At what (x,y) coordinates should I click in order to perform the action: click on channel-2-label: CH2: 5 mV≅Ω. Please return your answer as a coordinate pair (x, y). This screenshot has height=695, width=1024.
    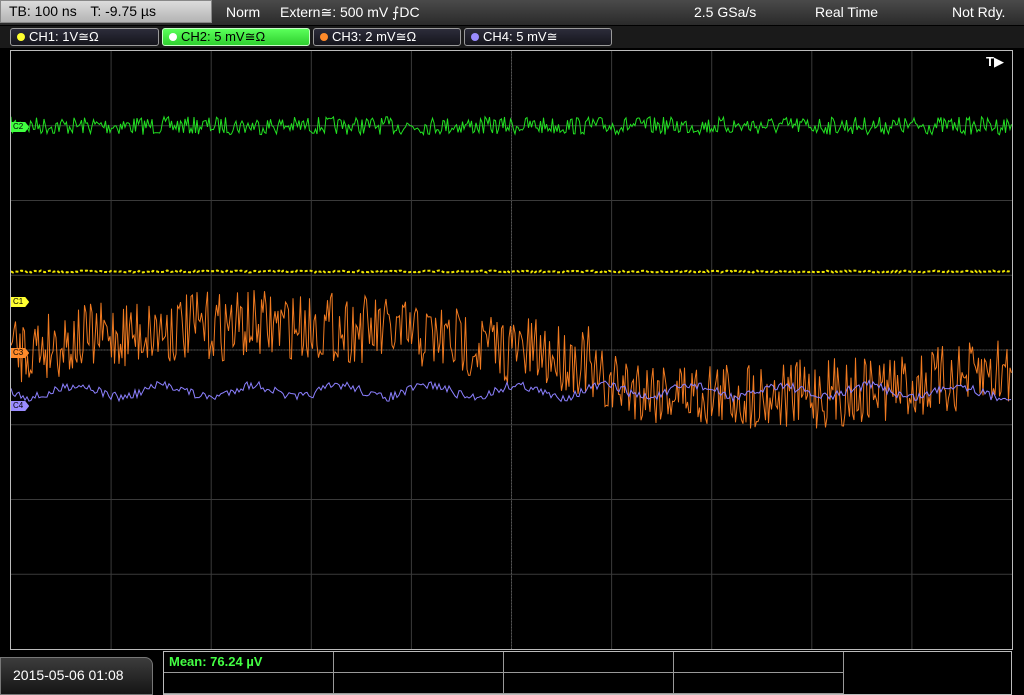
    Looking at the image, I should click on (223, 36).